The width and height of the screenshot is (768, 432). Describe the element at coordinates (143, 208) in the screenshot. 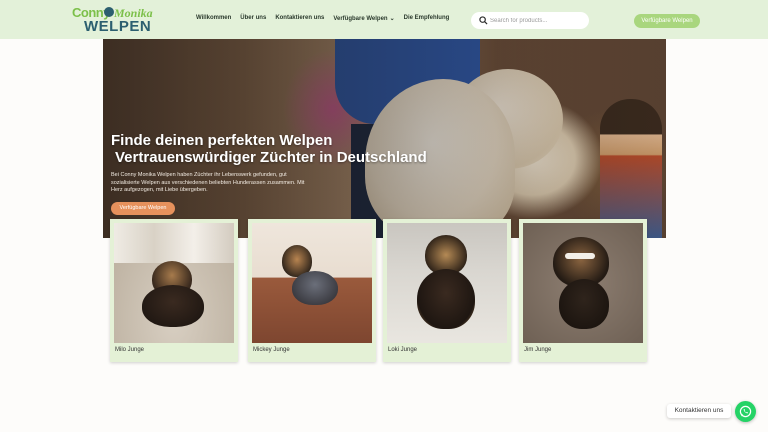

I see `hero-available-puppies-button: Verfügbare Welpen` at that location.